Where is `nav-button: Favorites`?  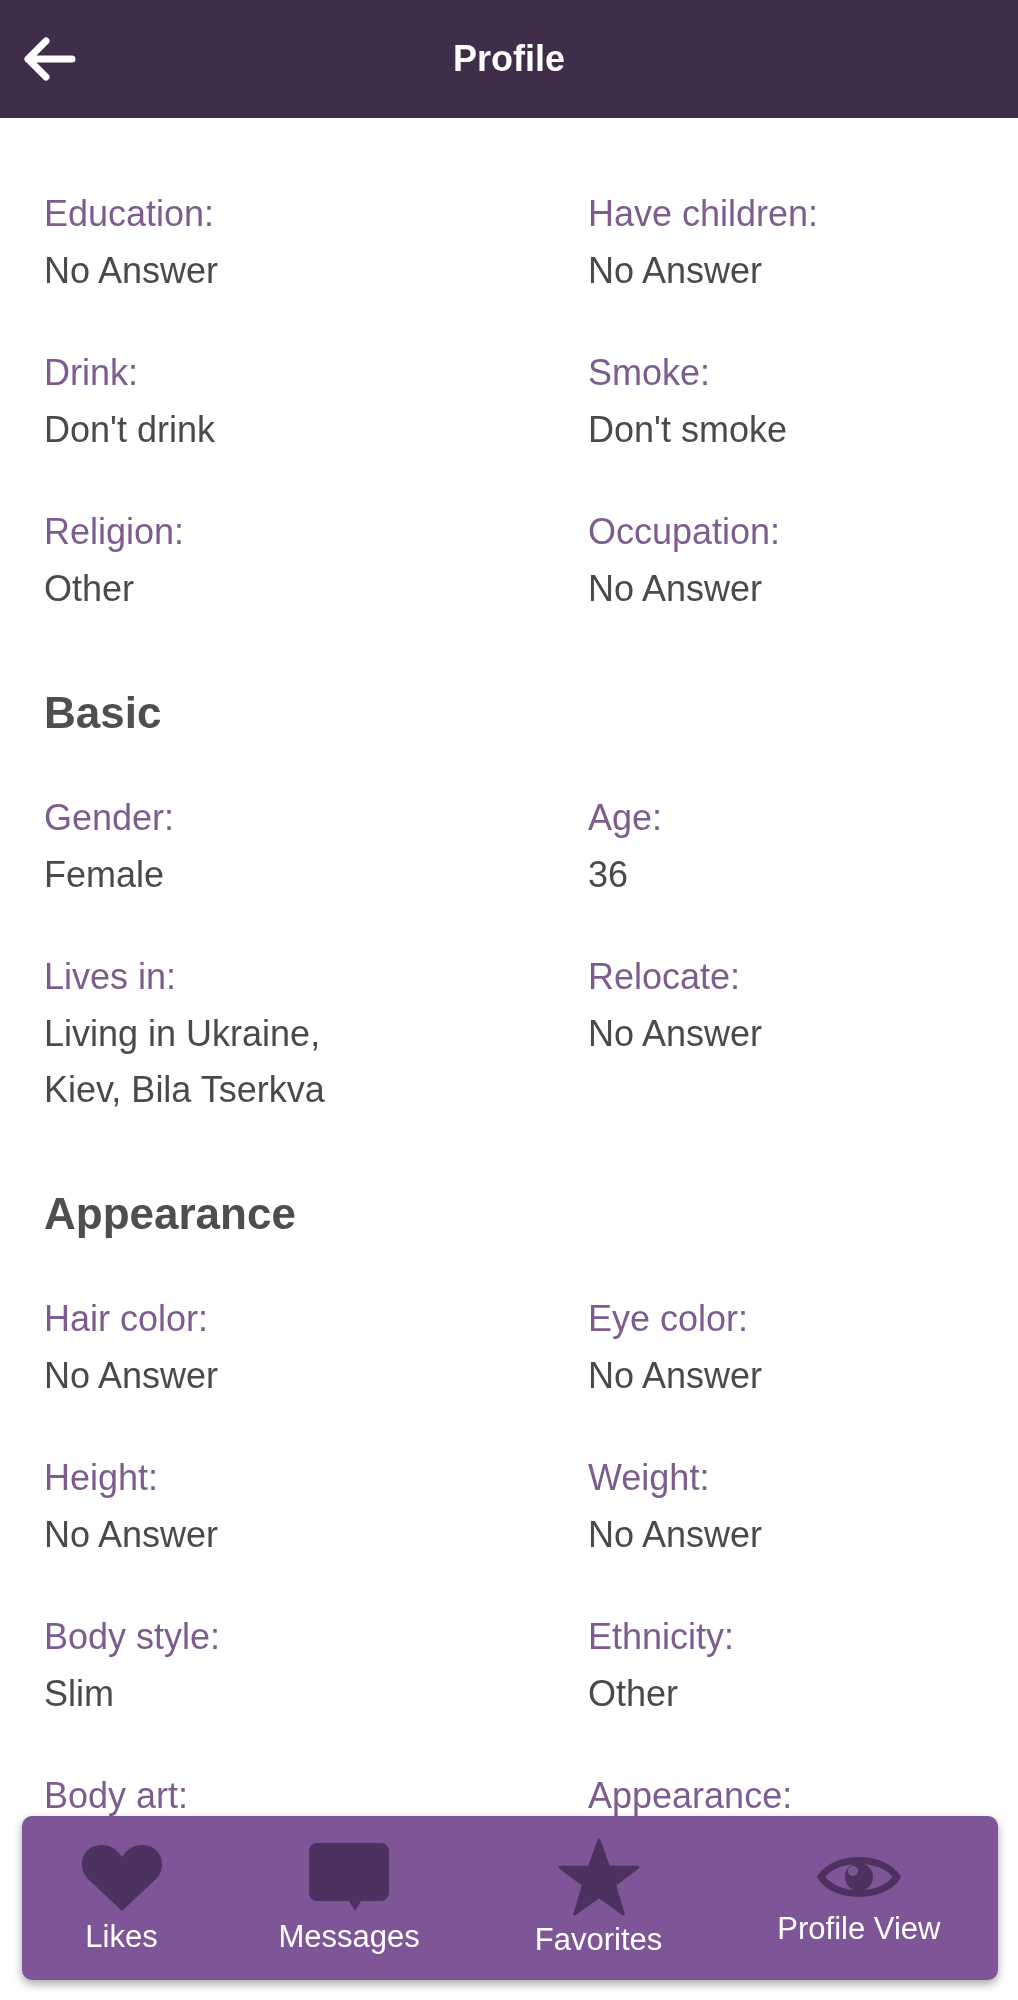 nav-button: Favorites is located at coordinates (598, 1898).